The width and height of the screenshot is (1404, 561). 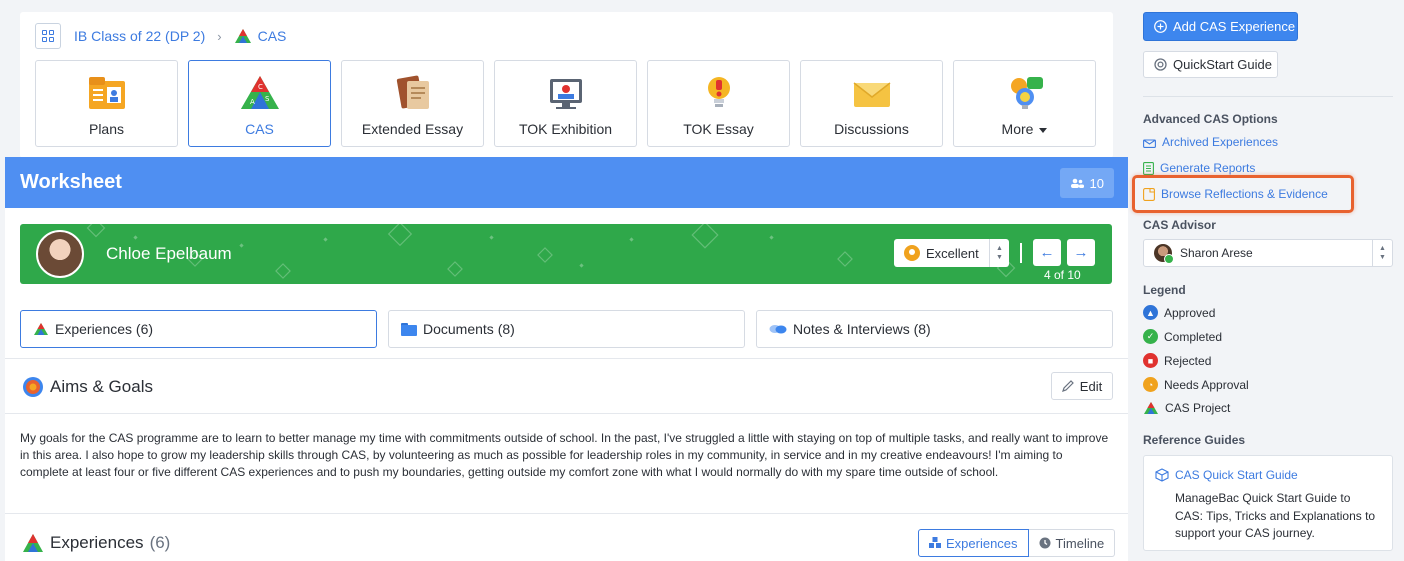 I want to click on users-icon, so click(x=1077, y=183).